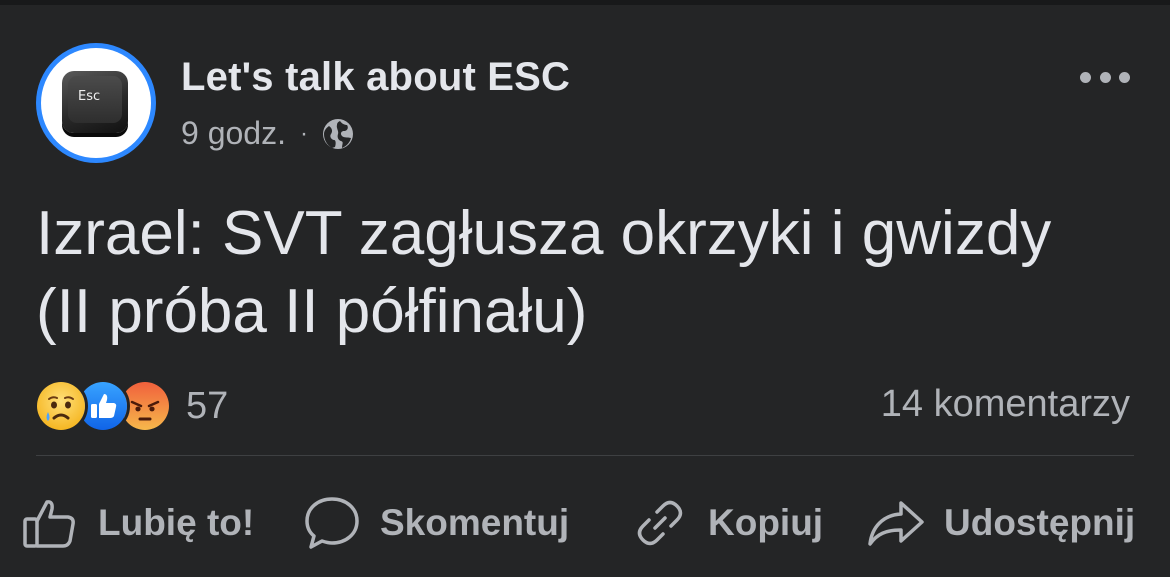 The image size is (1170, 577). Describe the element at coordinates (176, 522) in the screenshot. I see `like-button-label: Lubię to!` at that location.